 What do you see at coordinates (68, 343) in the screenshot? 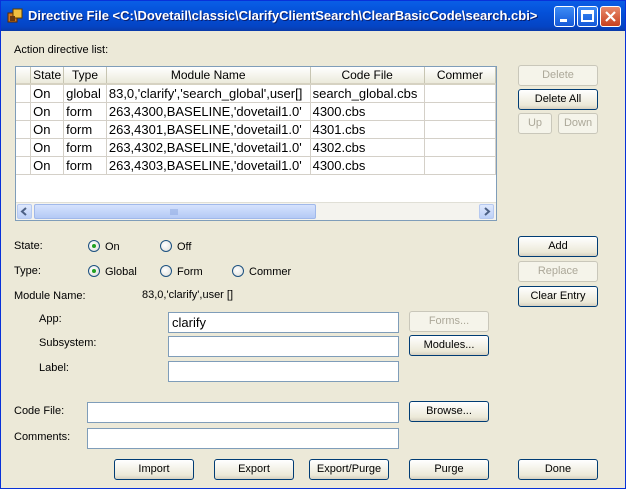
I see `subsystem-label: Subsystem:` at bounding box center [68, 343].